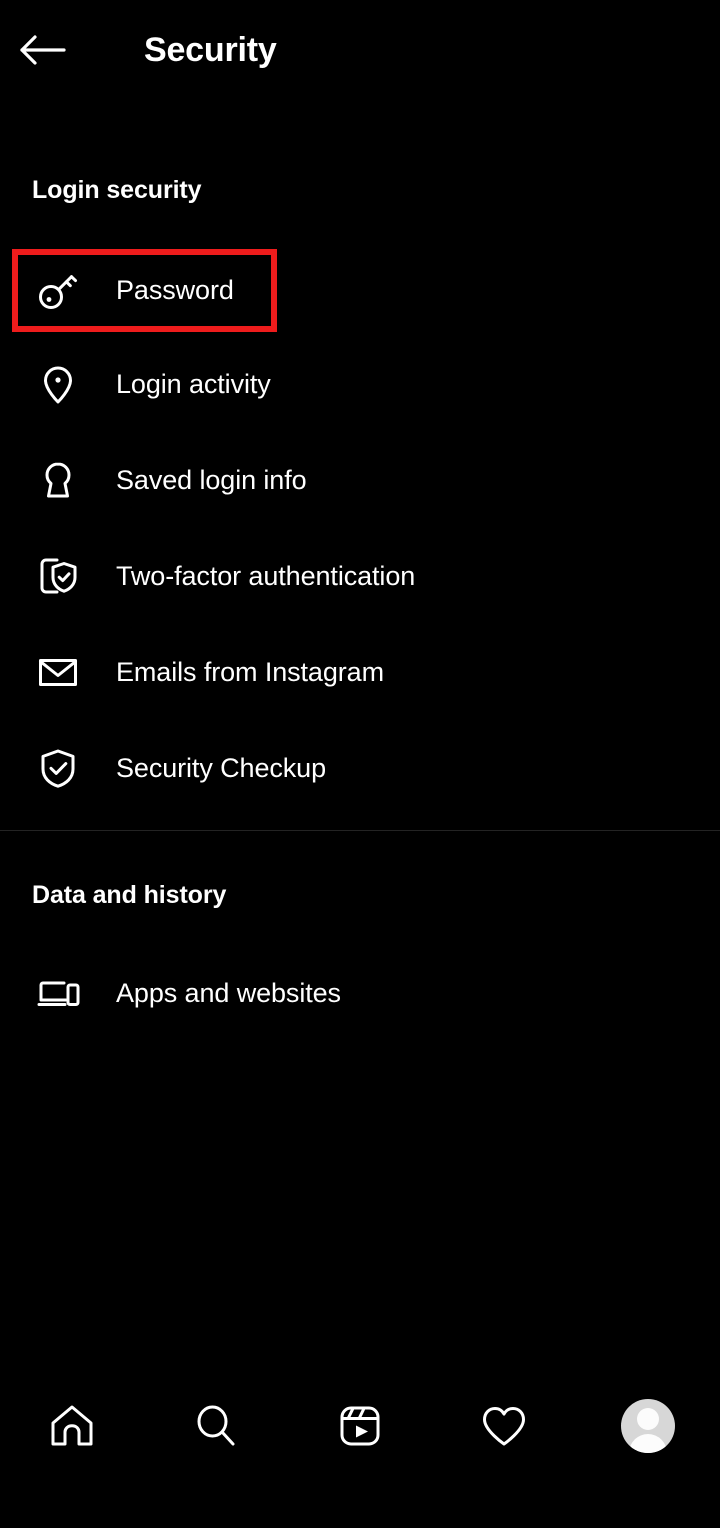 The height and width of the screenshot is (1528, 720). Describe the element at coordinates (360, 830) in the screenshot. I see `section-divider` at that location.